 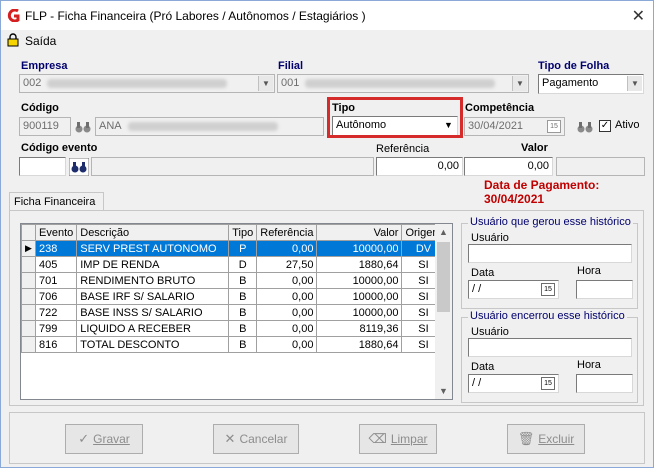 I want to click on close-icon: ✕, so click(x=638, y=16).